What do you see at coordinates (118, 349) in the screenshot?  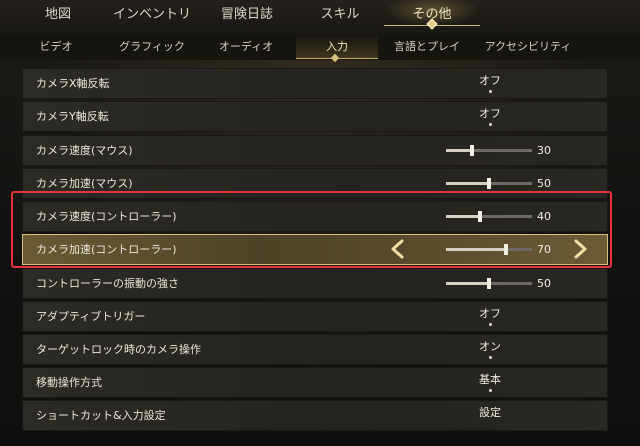 I see `setting-label: ターゲットロック時のカメラ操作` at bounding box center [118, 349].